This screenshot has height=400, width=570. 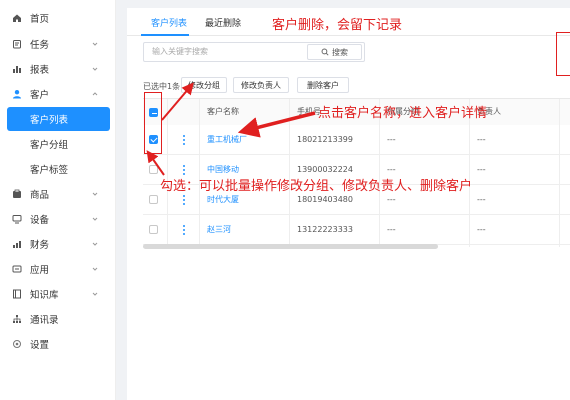 I want to click on knowledge-icon, so click(x=17, y=294).